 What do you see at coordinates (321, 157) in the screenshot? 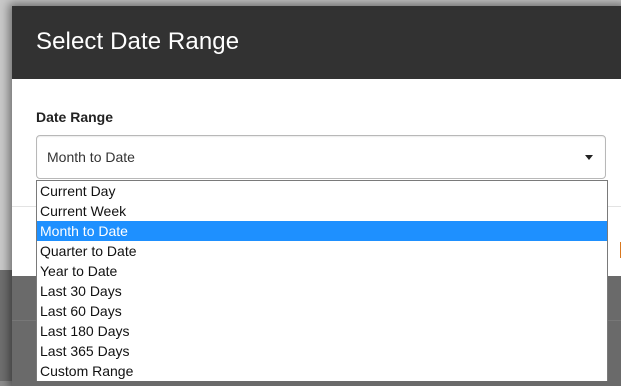
I see `date-range-select: Month to Date` at bounding box center [321, 157].